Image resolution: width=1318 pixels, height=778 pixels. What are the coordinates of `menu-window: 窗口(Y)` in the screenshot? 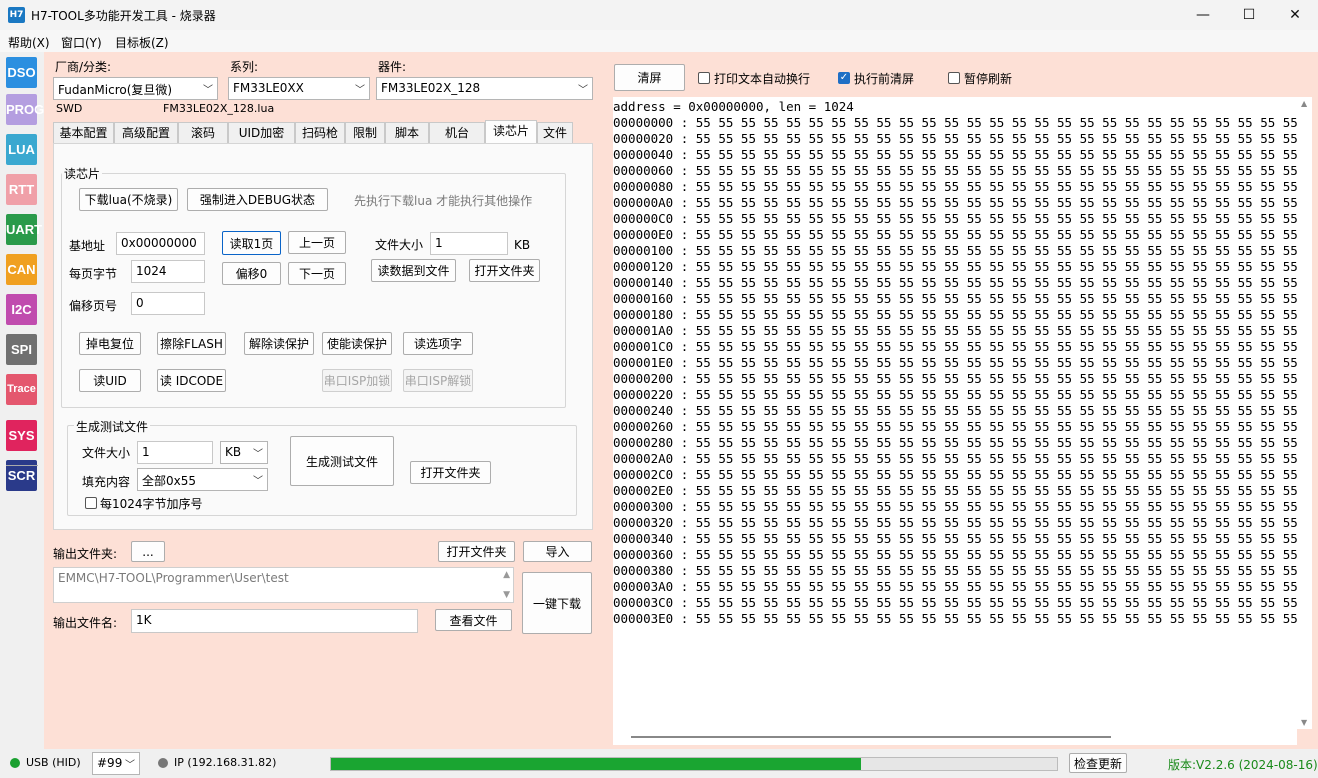 It's located at (81, 42).